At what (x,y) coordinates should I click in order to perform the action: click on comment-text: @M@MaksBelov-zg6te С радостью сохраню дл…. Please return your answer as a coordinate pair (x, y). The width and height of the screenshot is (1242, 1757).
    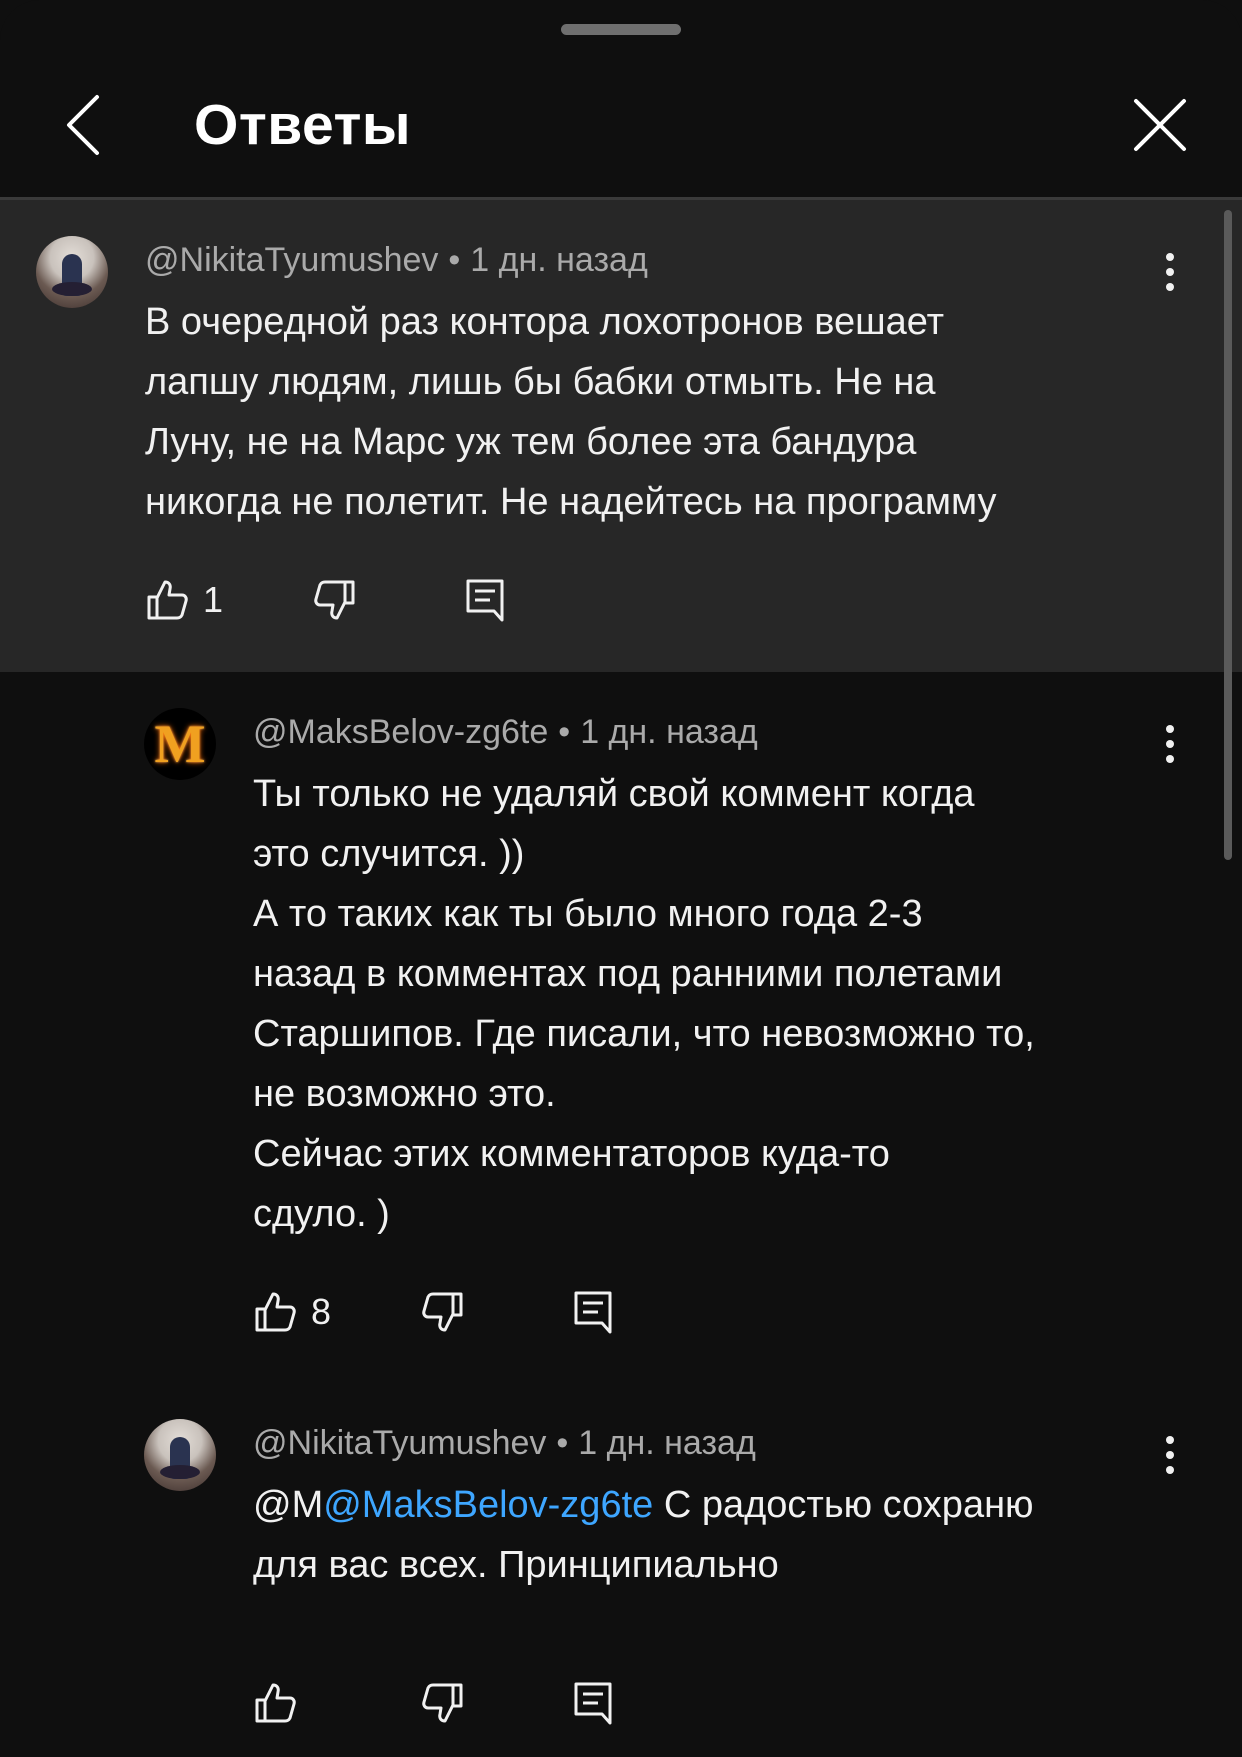
    Looking at the image, I should click on (708, 1535).